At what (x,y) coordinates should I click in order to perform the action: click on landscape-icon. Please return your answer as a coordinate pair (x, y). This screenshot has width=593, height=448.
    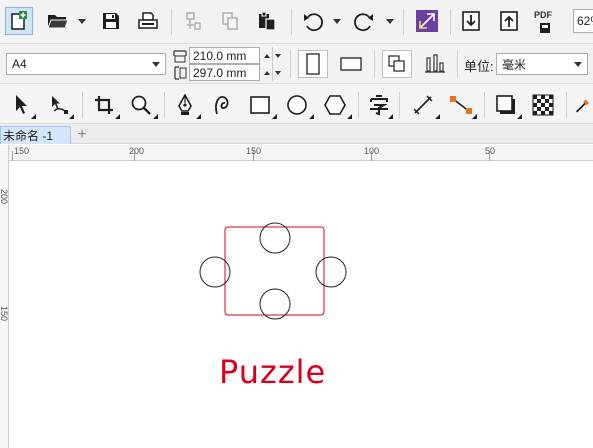
    Looking at the image, I should click on (351, 64).